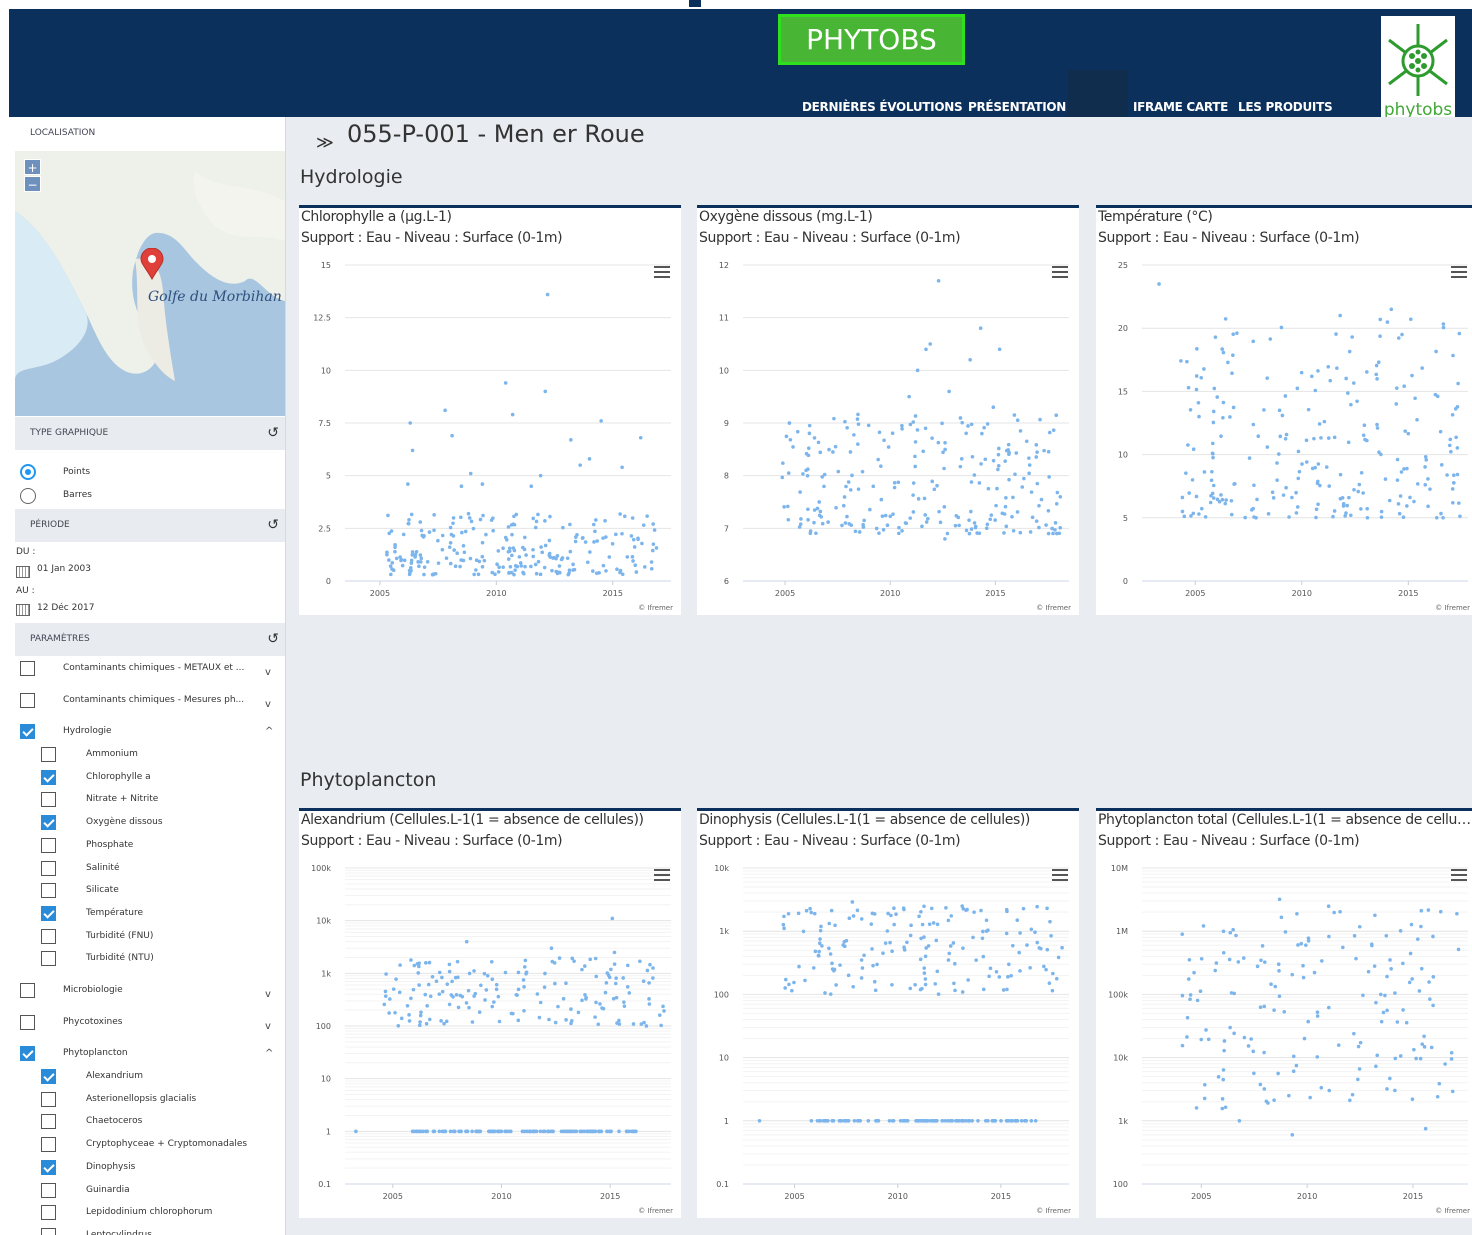  I want to click on period-to-date: 12 Déc 2017, so click(66, 608).